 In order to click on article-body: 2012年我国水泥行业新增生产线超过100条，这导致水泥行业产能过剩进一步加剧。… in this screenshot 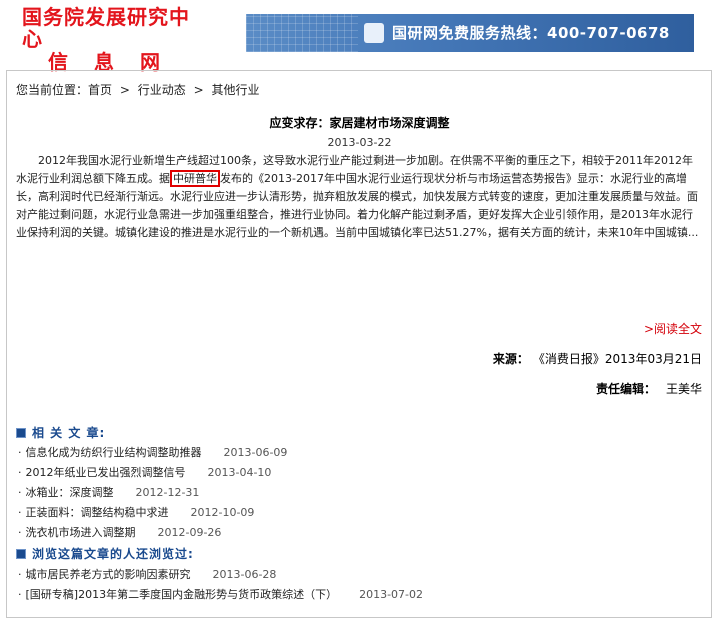, I will do `click(359, 197)`.